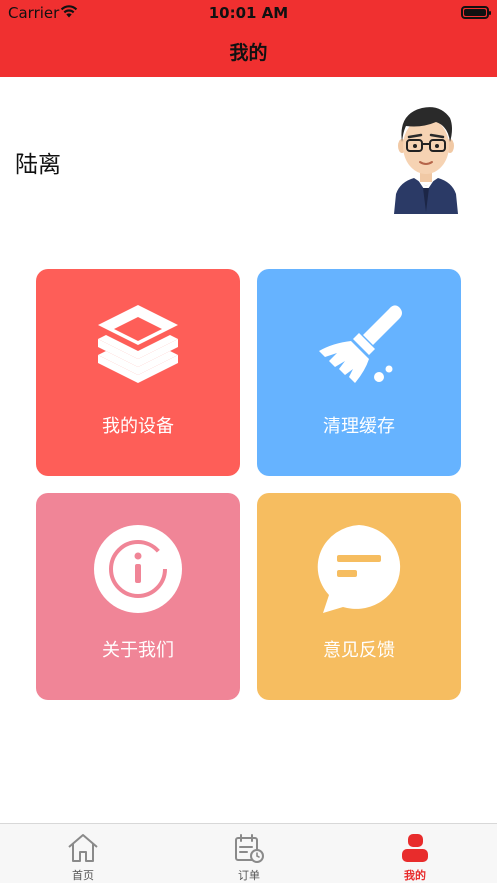 Image resolution: width=497 pixels, height=883 pixels. I want to click on clear-cache-label: 清理缓存, so click(359, 426).